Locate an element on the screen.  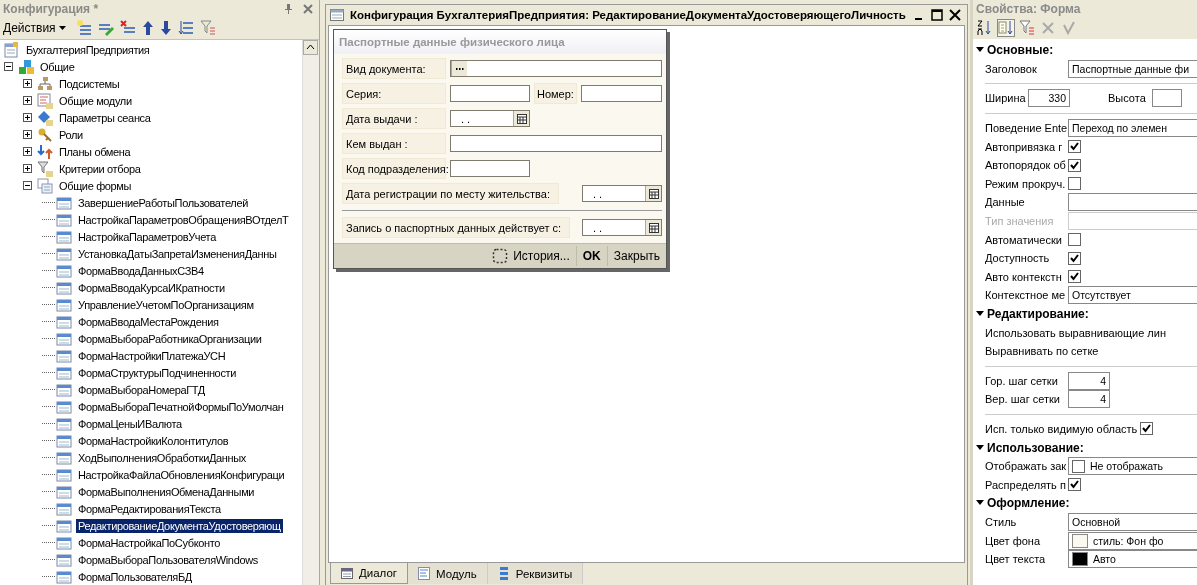
tree-item: Общие is located at coordinates (57, 66).